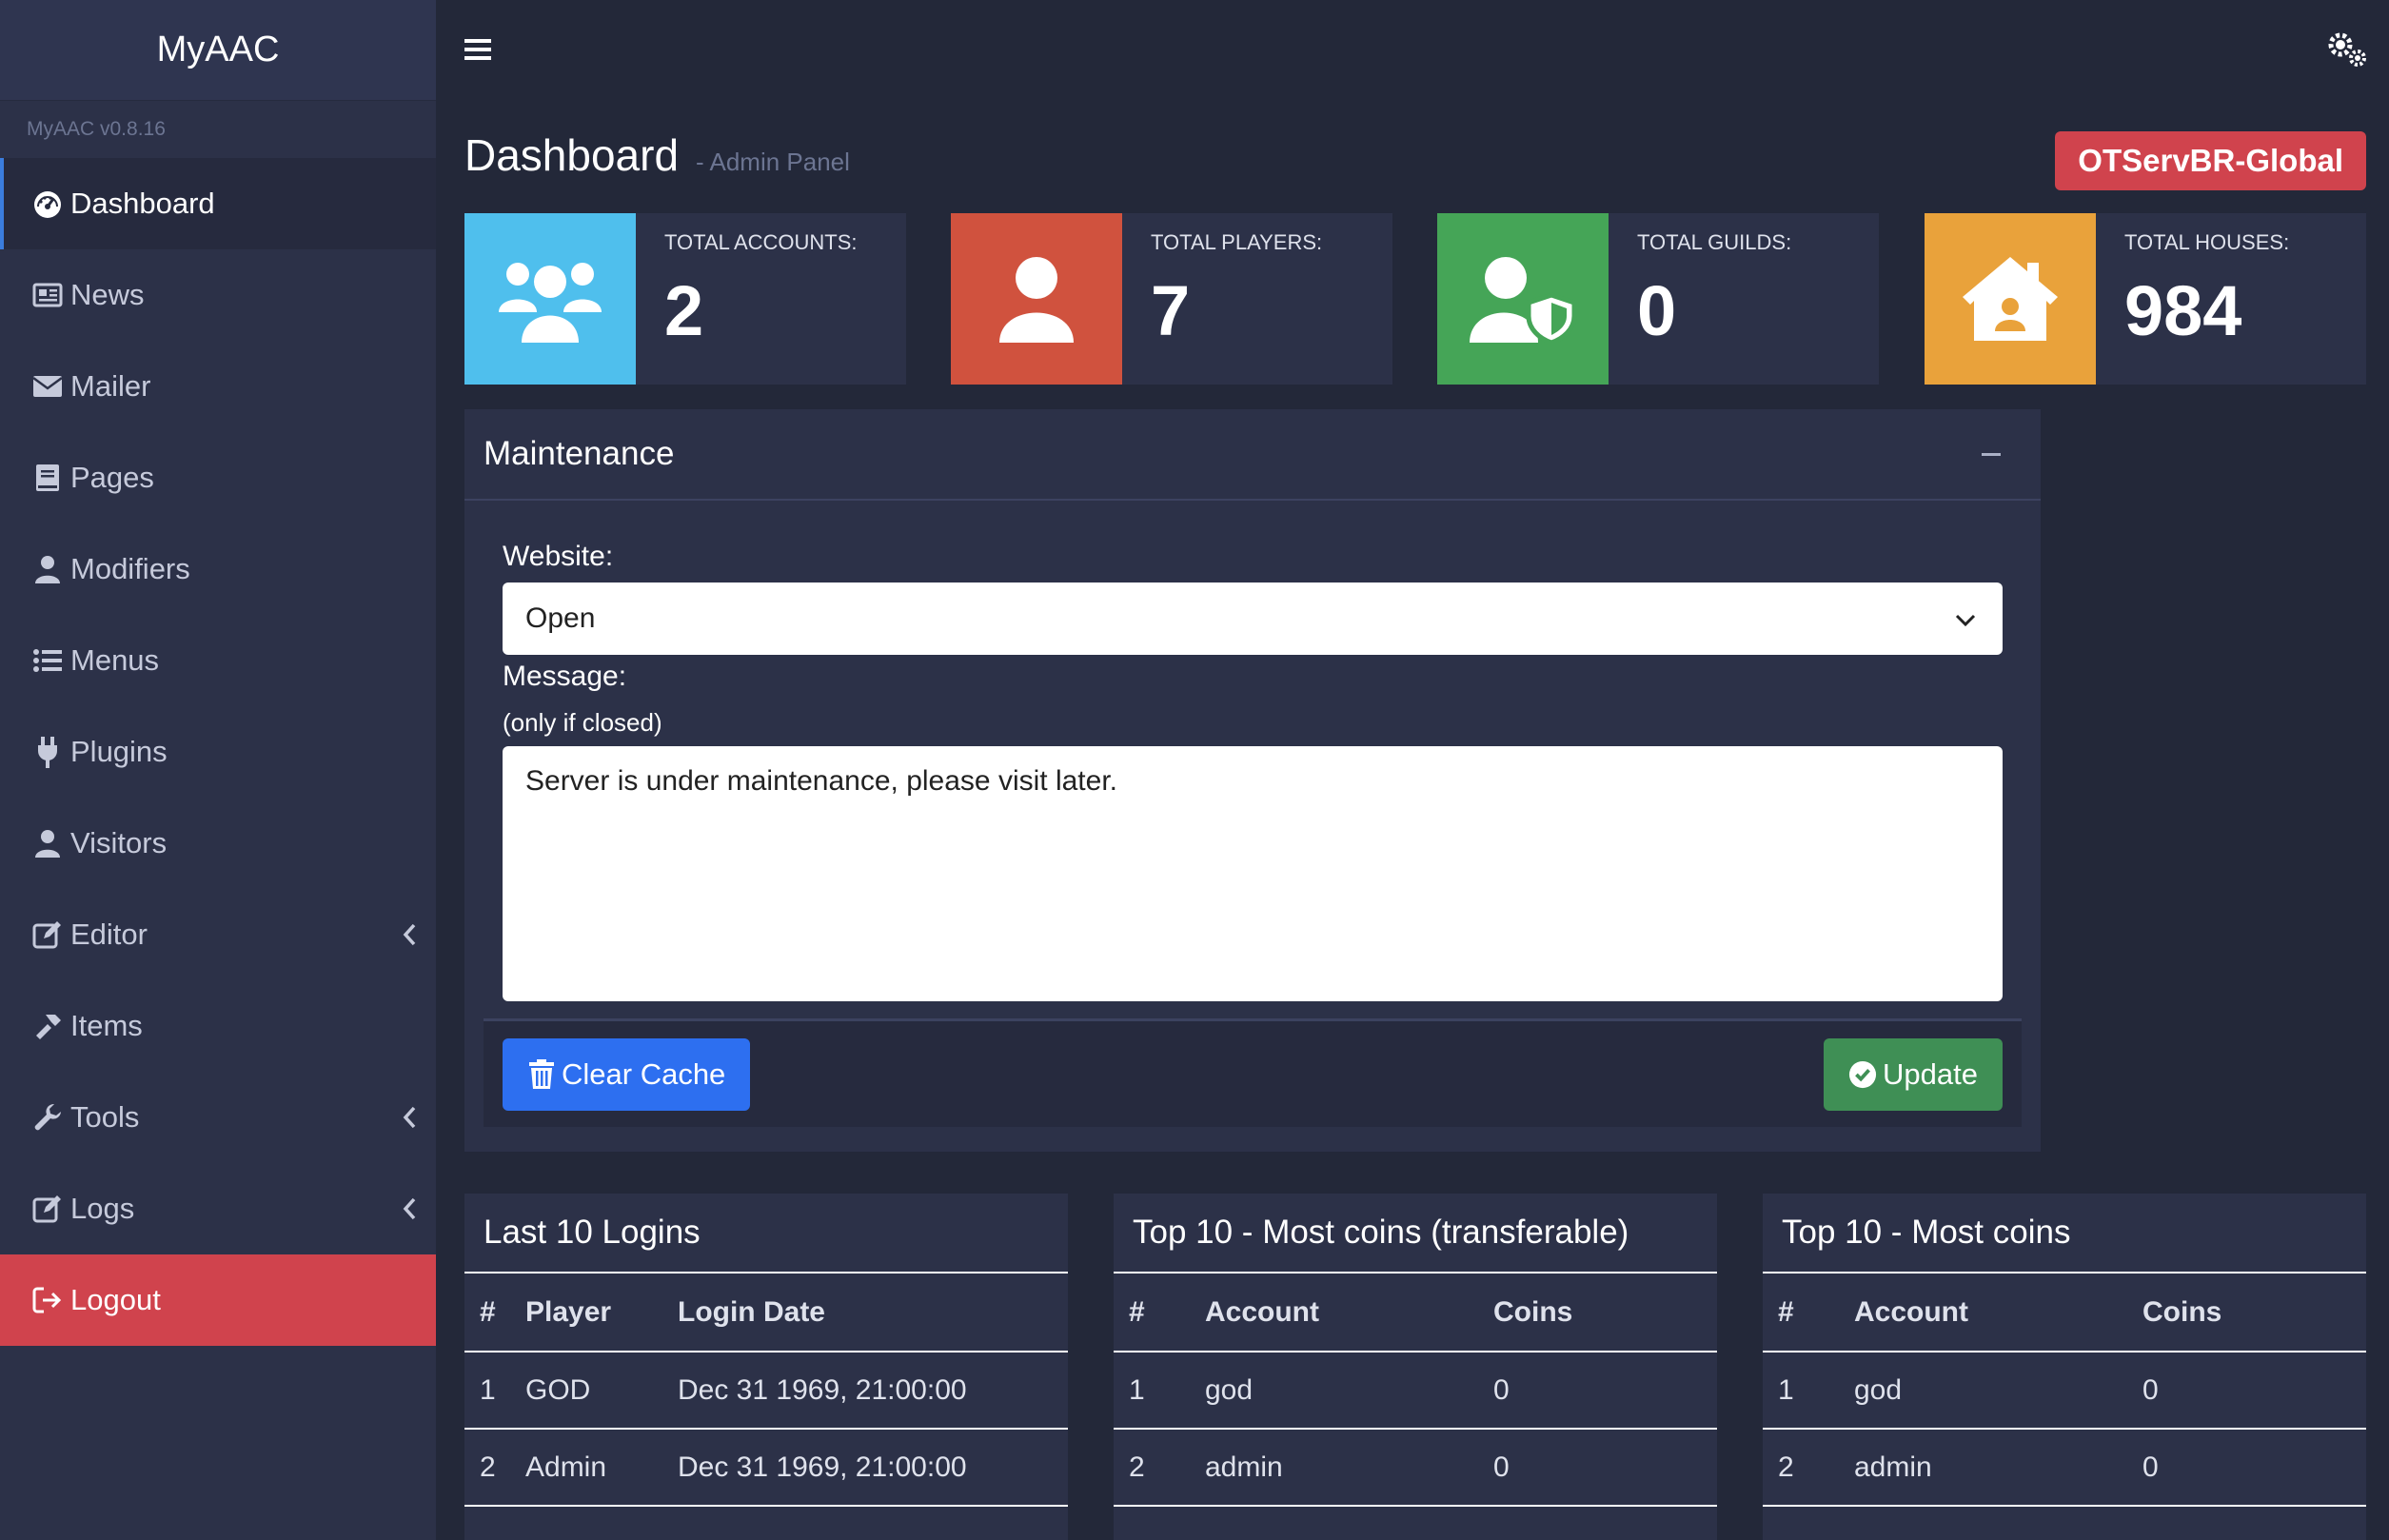  I want to click on settings-gears-icon, so click(2347, 49).